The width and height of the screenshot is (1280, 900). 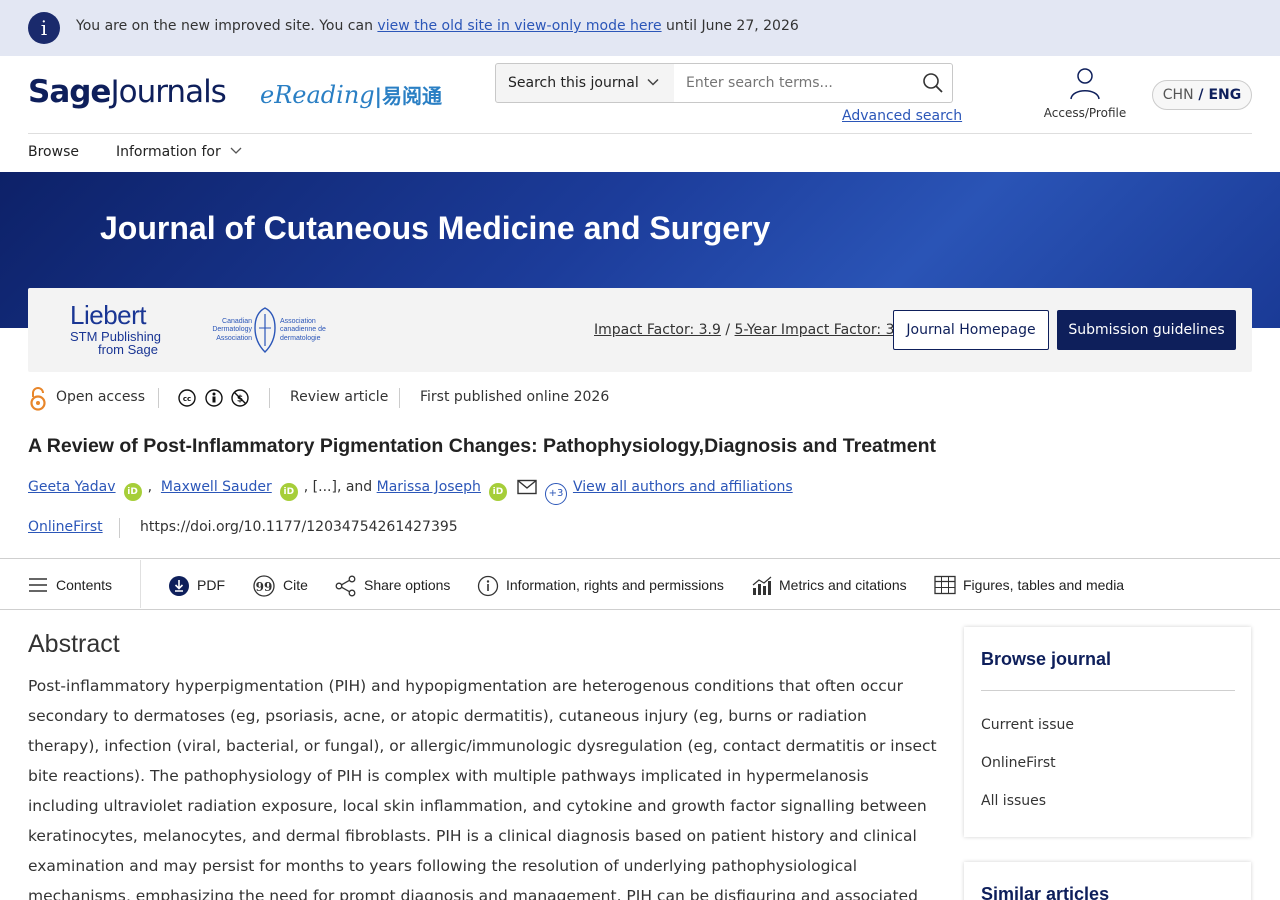 What do you see at coordinates (72, 487) in the screenshot?
I see `author-link: Geeta Yadav` at bounding box center [72, 487].